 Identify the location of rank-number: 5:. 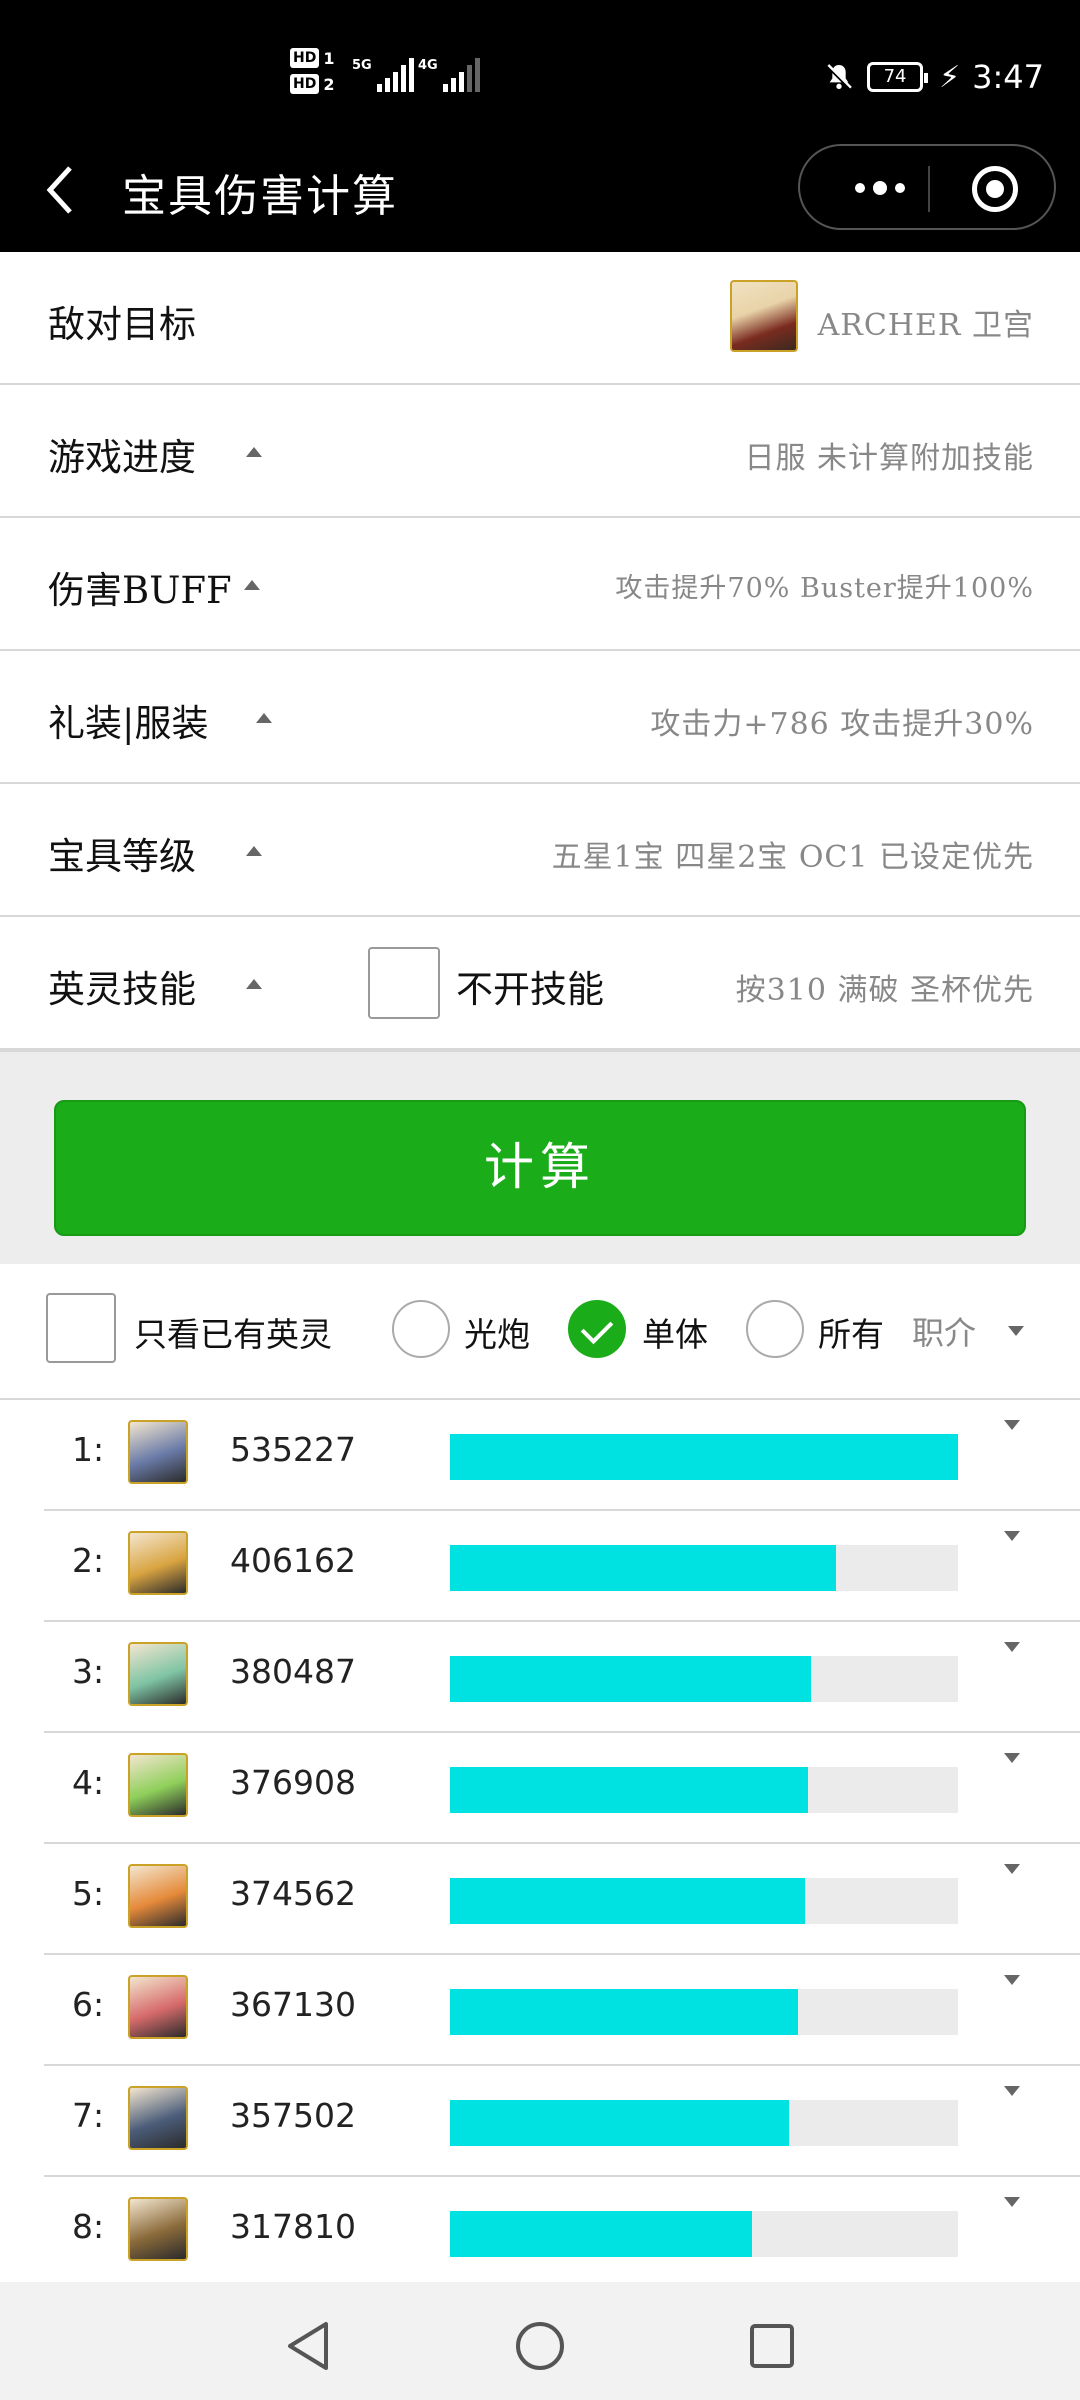
(88, 1893).